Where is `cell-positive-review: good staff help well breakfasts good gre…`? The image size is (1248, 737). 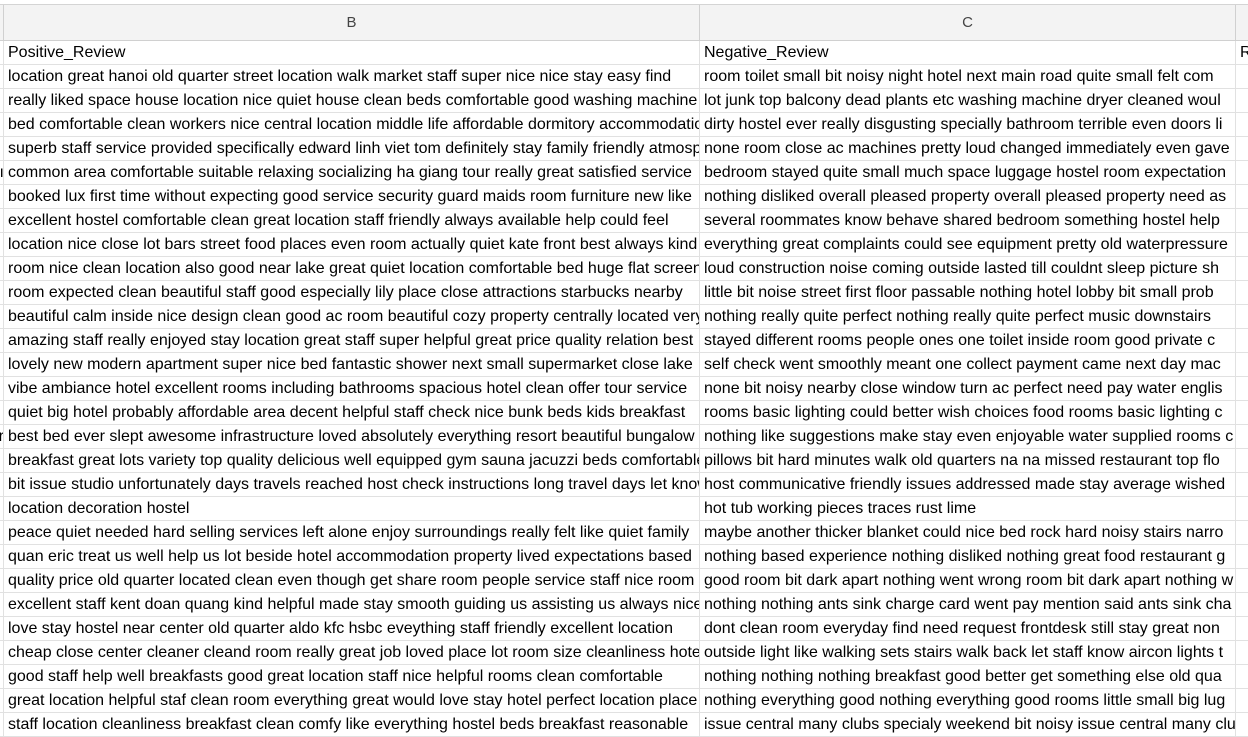
cell-positive-review: good staff help well breakfasts good gre… is located at coordinates (352, 676).